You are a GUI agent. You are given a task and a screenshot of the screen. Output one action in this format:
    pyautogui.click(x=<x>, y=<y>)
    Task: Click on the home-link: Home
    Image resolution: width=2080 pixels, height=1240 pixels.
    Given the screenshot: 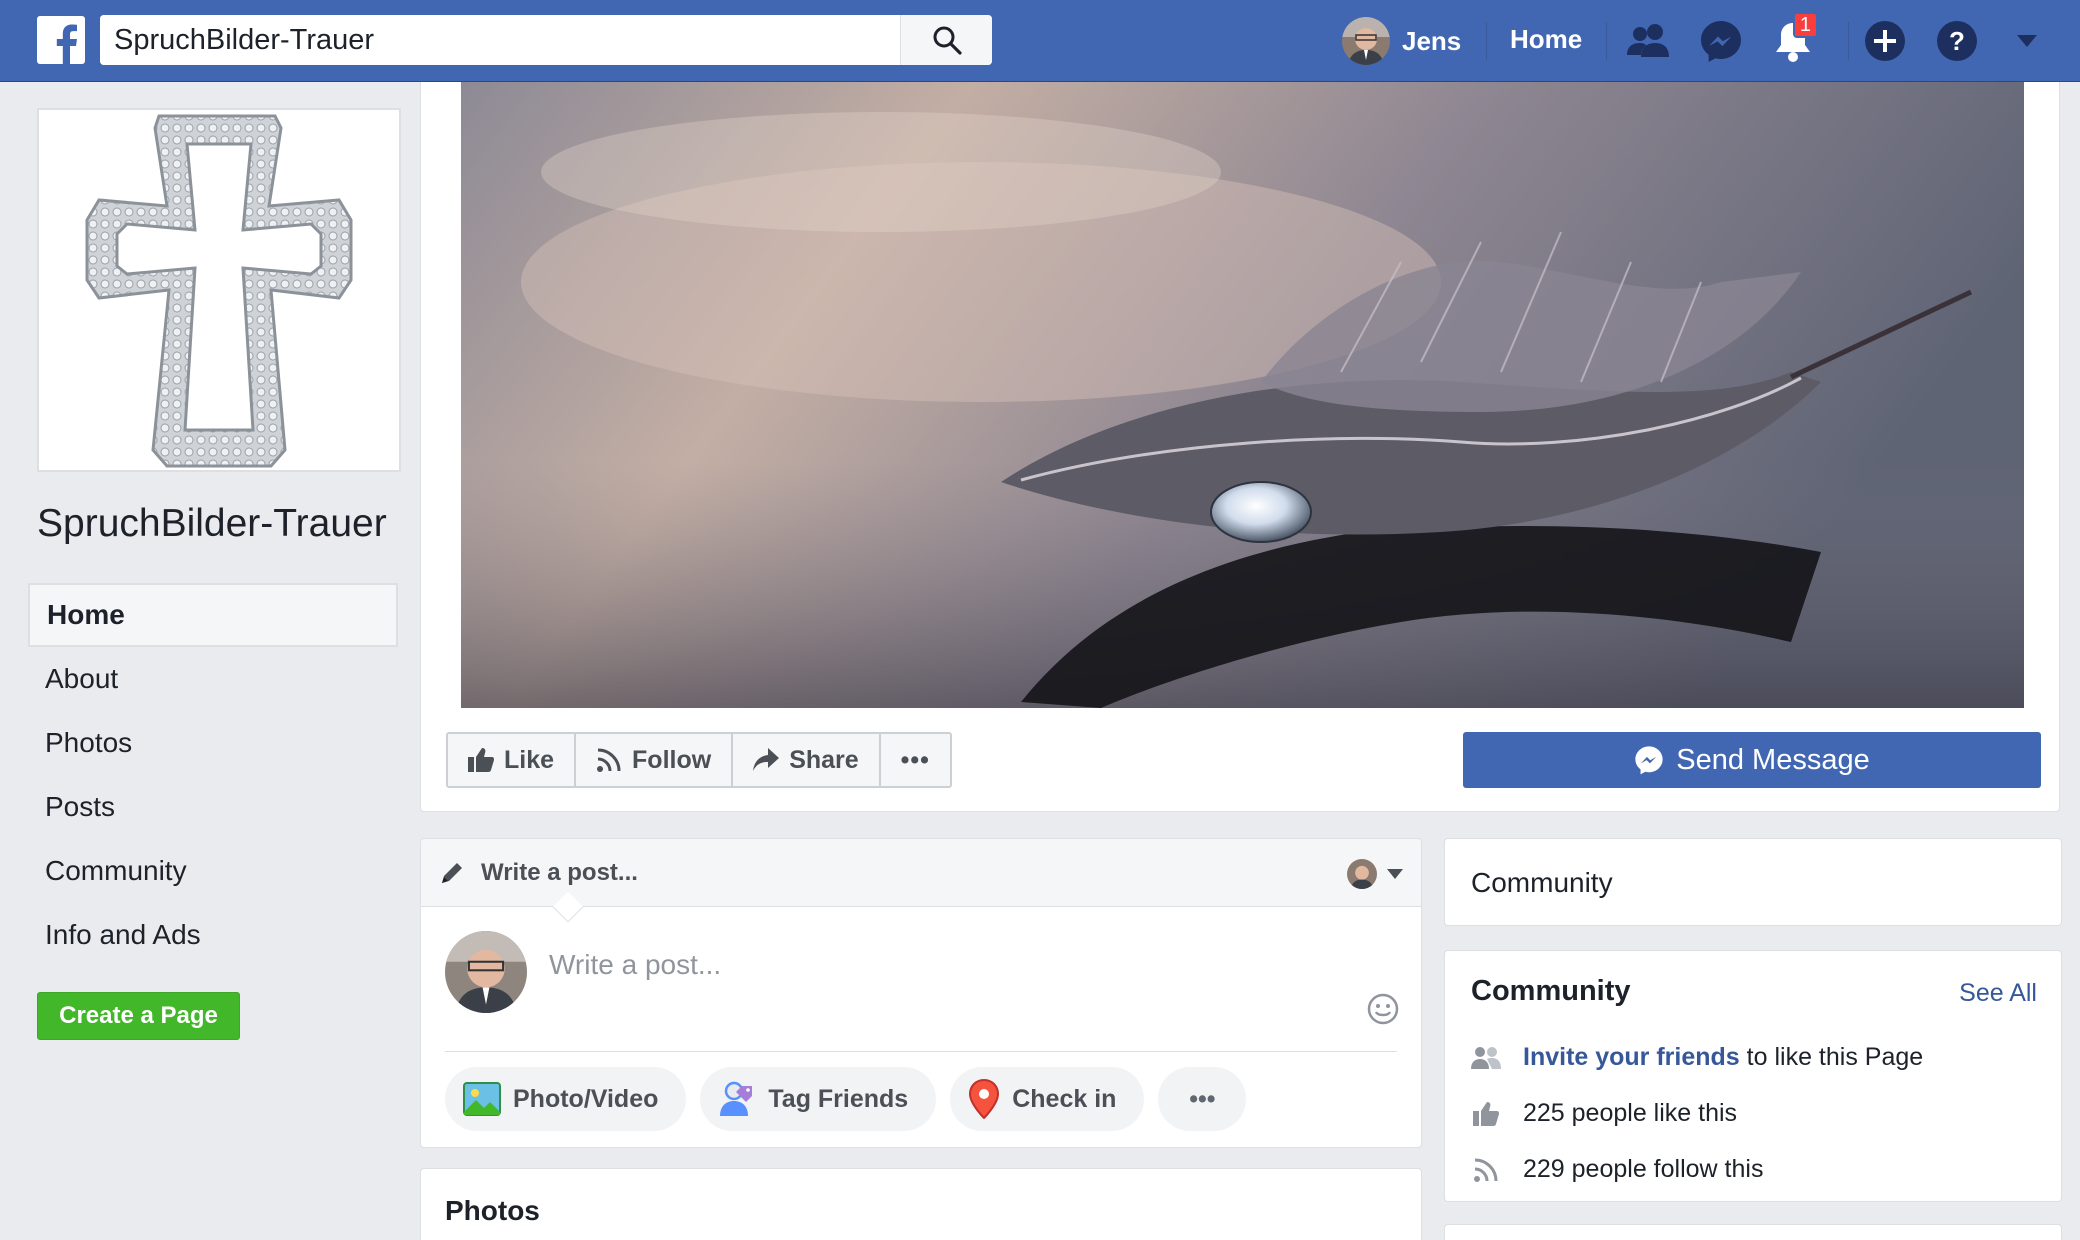 What is the action you would take?
    pyautogui.click(x=1546, y=39)
    